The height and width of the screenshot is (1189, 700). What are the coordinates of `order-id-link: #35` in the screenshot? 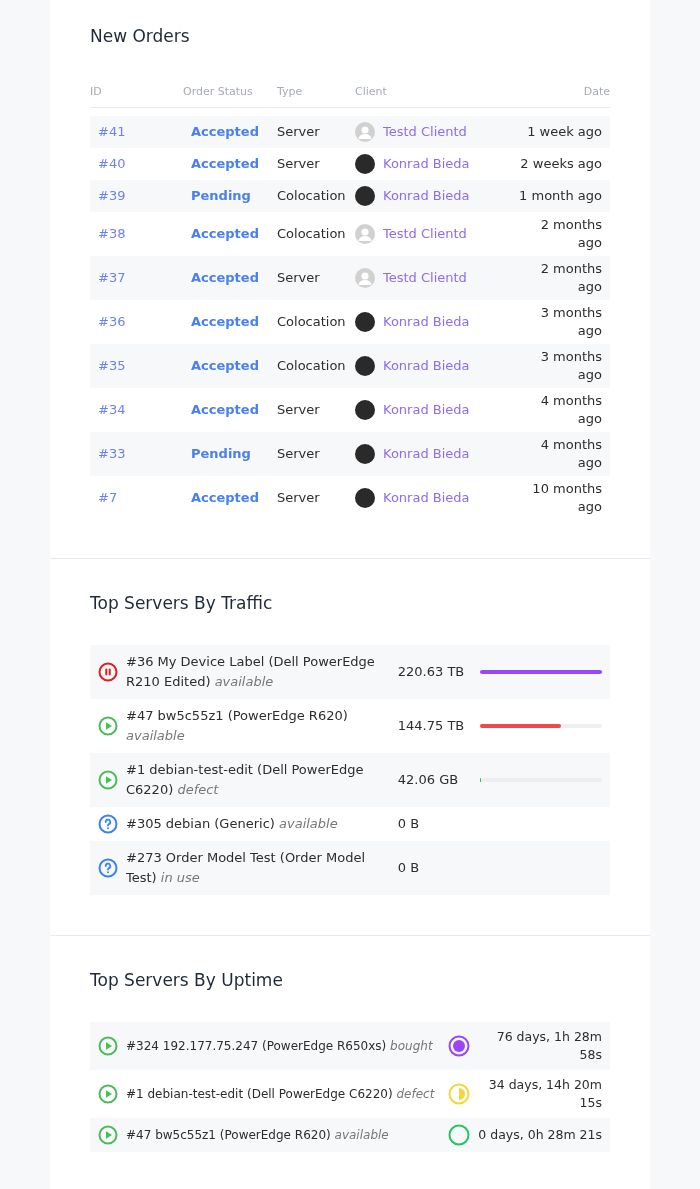 It's located at (112, 365).